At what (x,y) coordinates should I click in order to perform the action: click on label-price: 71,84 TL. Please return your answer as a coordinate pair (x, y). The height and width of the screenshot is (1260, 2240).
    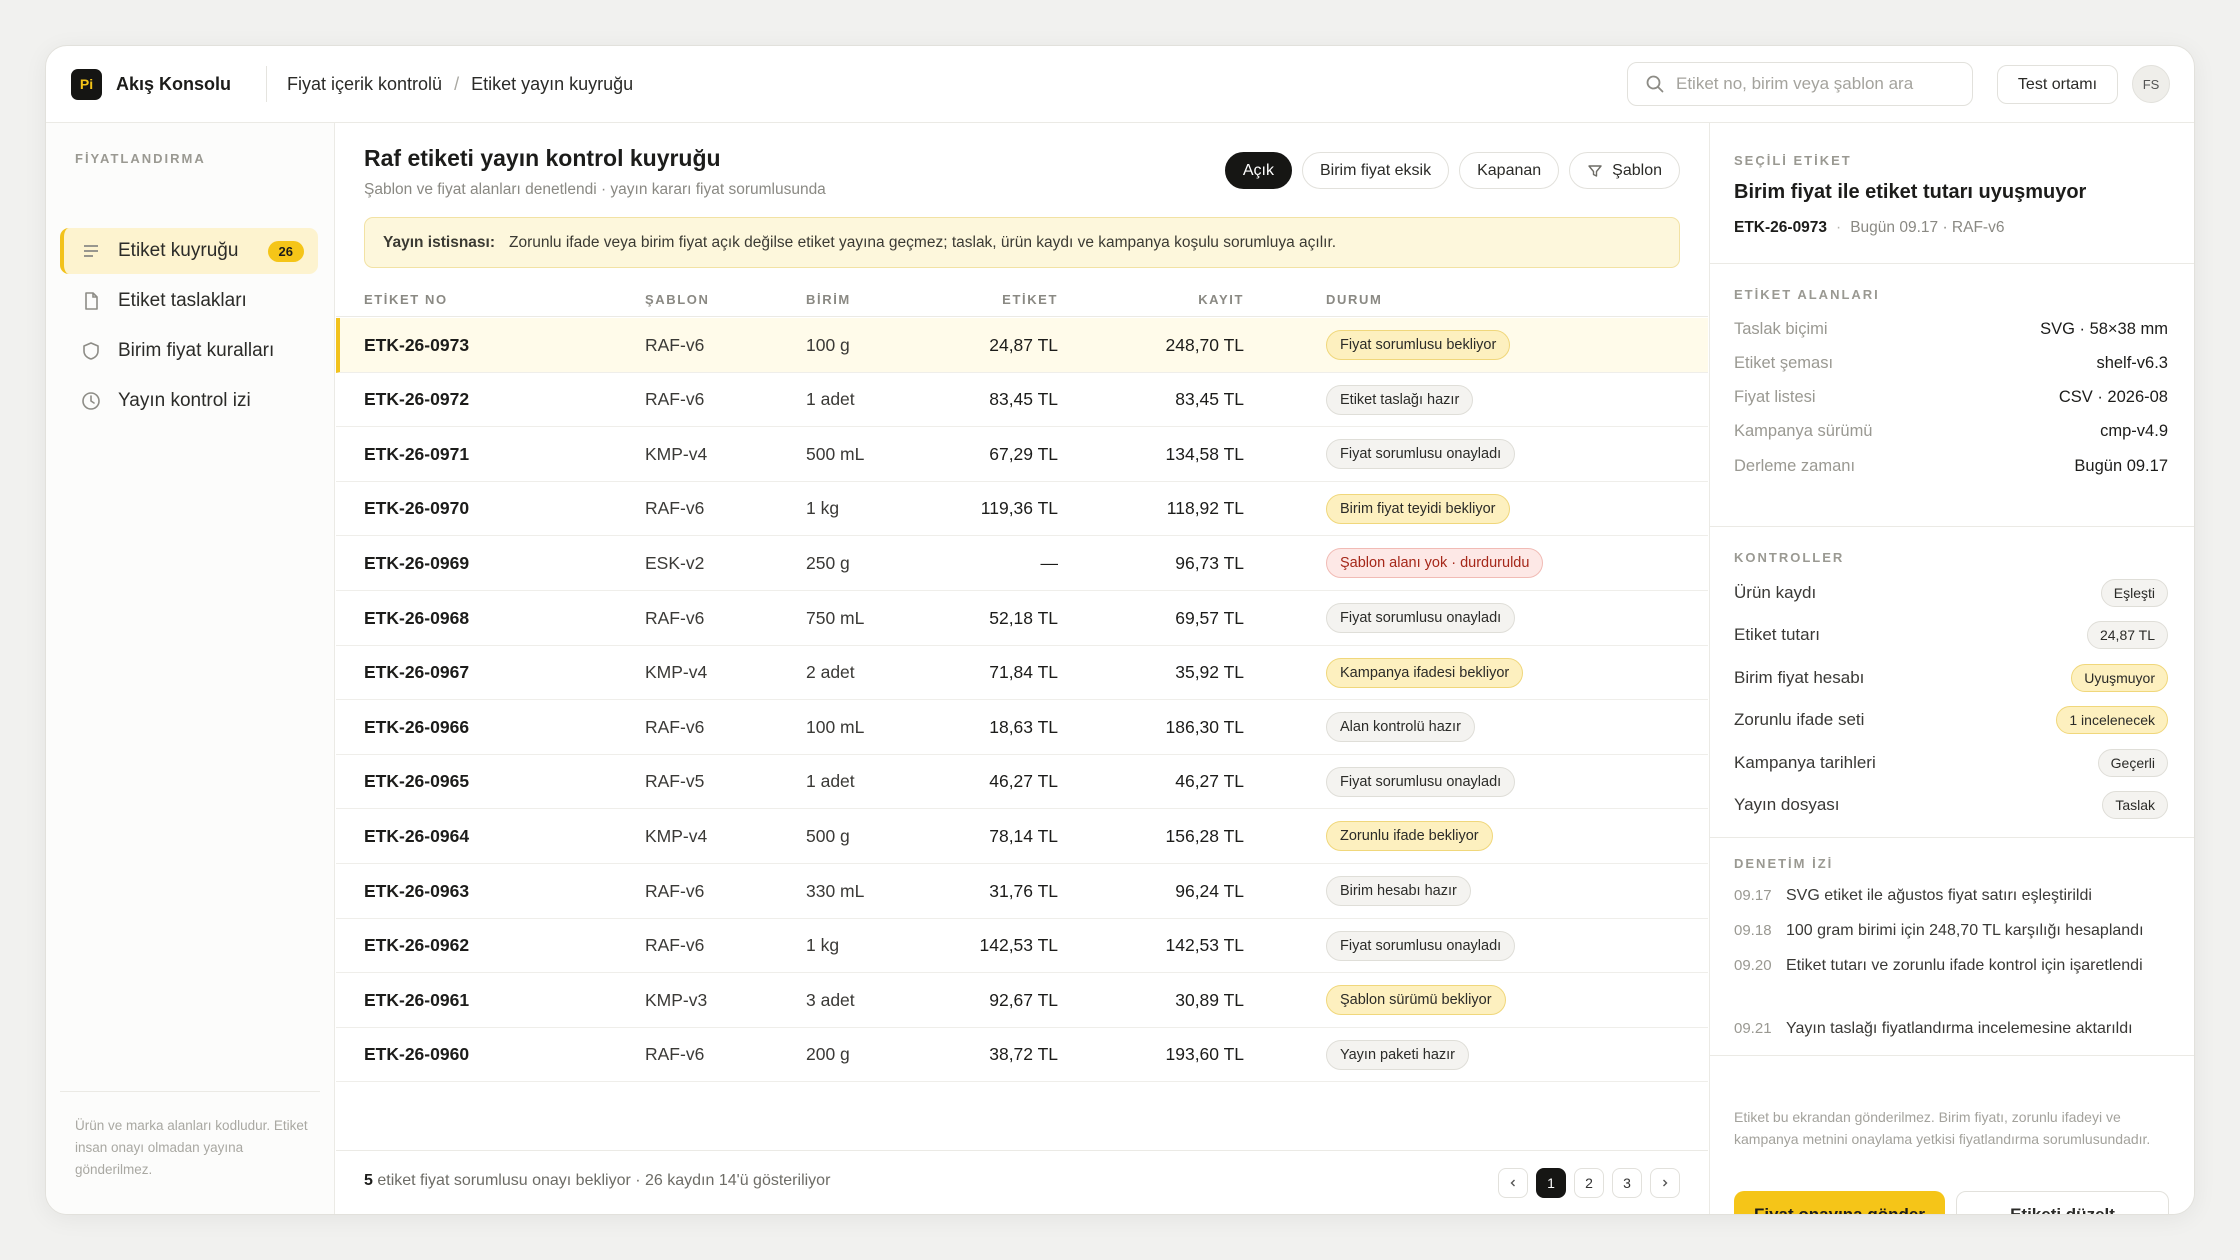
    Looking at the image, I should click on (1023, 672).